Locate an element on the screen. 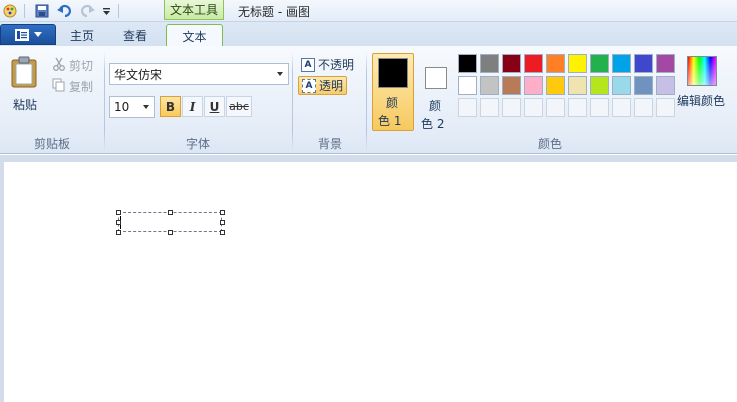 The width and height of the screenshot is (737, 402). cut-label: 剪切 is located at coordinates (81, 66).